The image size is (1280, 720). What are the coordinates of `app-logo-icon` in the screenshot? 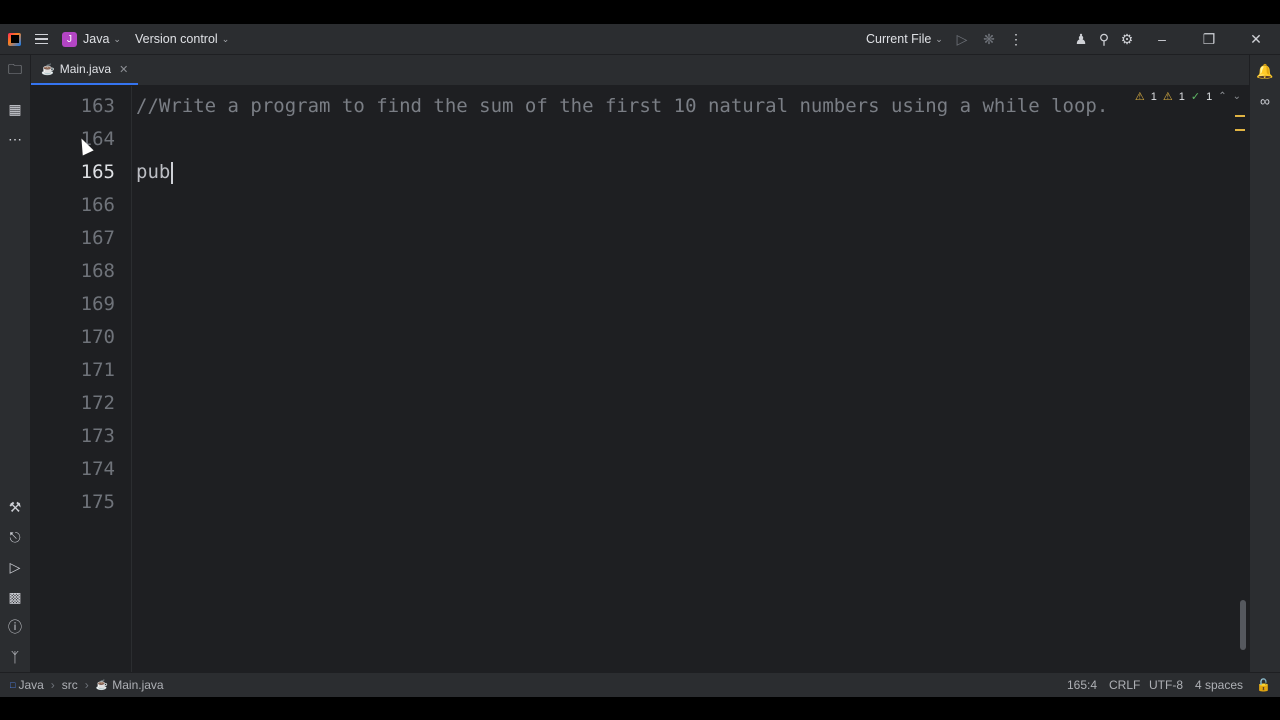 It's located at (15, 39).